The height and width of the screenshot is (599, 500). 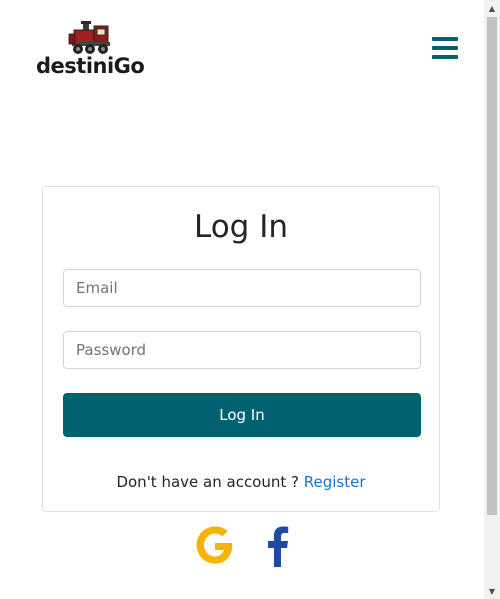 I want to click on google-login-button, so click(x=215, y=545).